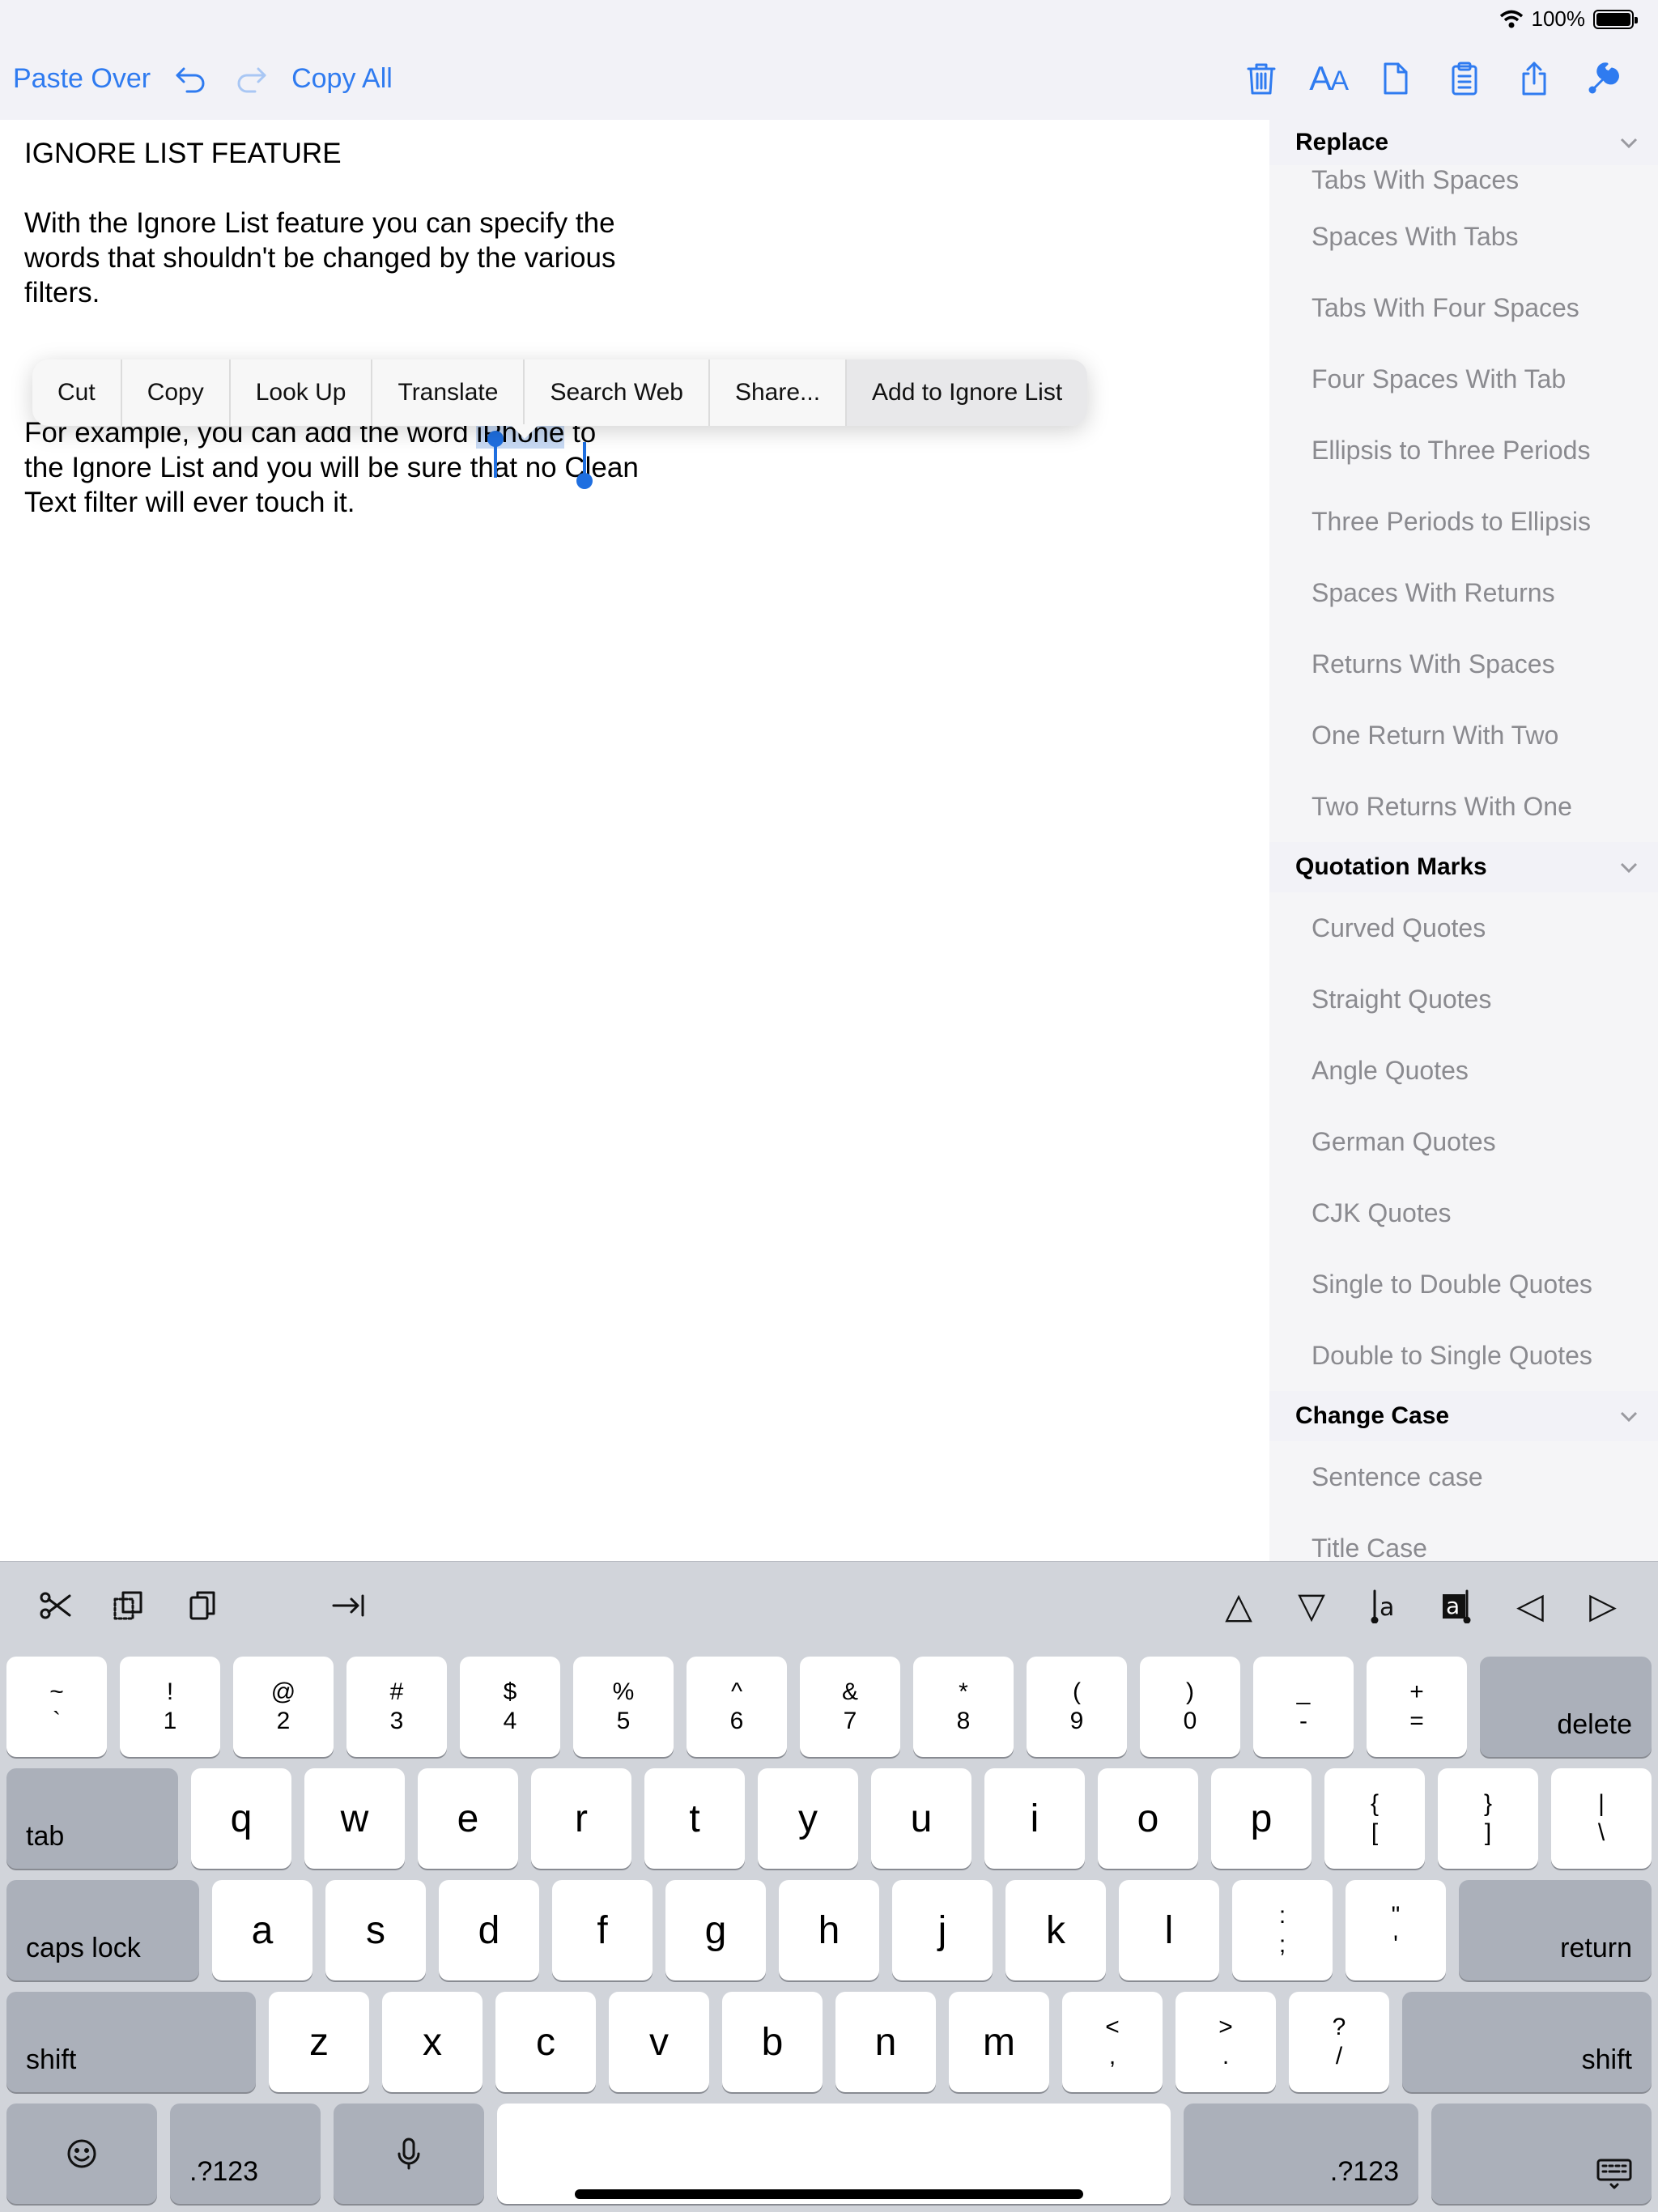 The height and width of the screenshot is (2212, 1658). Describe the element at coordinates (1604, 78) in the screenshot. I see `wrench-icon` at that location.